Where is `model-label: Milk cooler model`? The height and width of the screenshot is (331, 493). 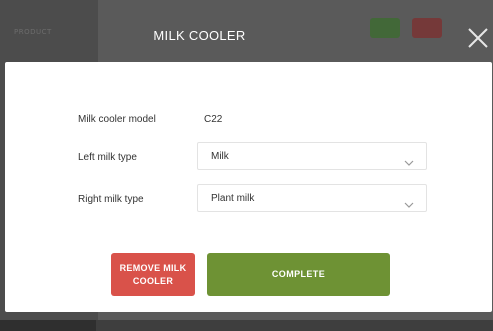
model-label: Milk cooler model is located at coordinates (117, 119).